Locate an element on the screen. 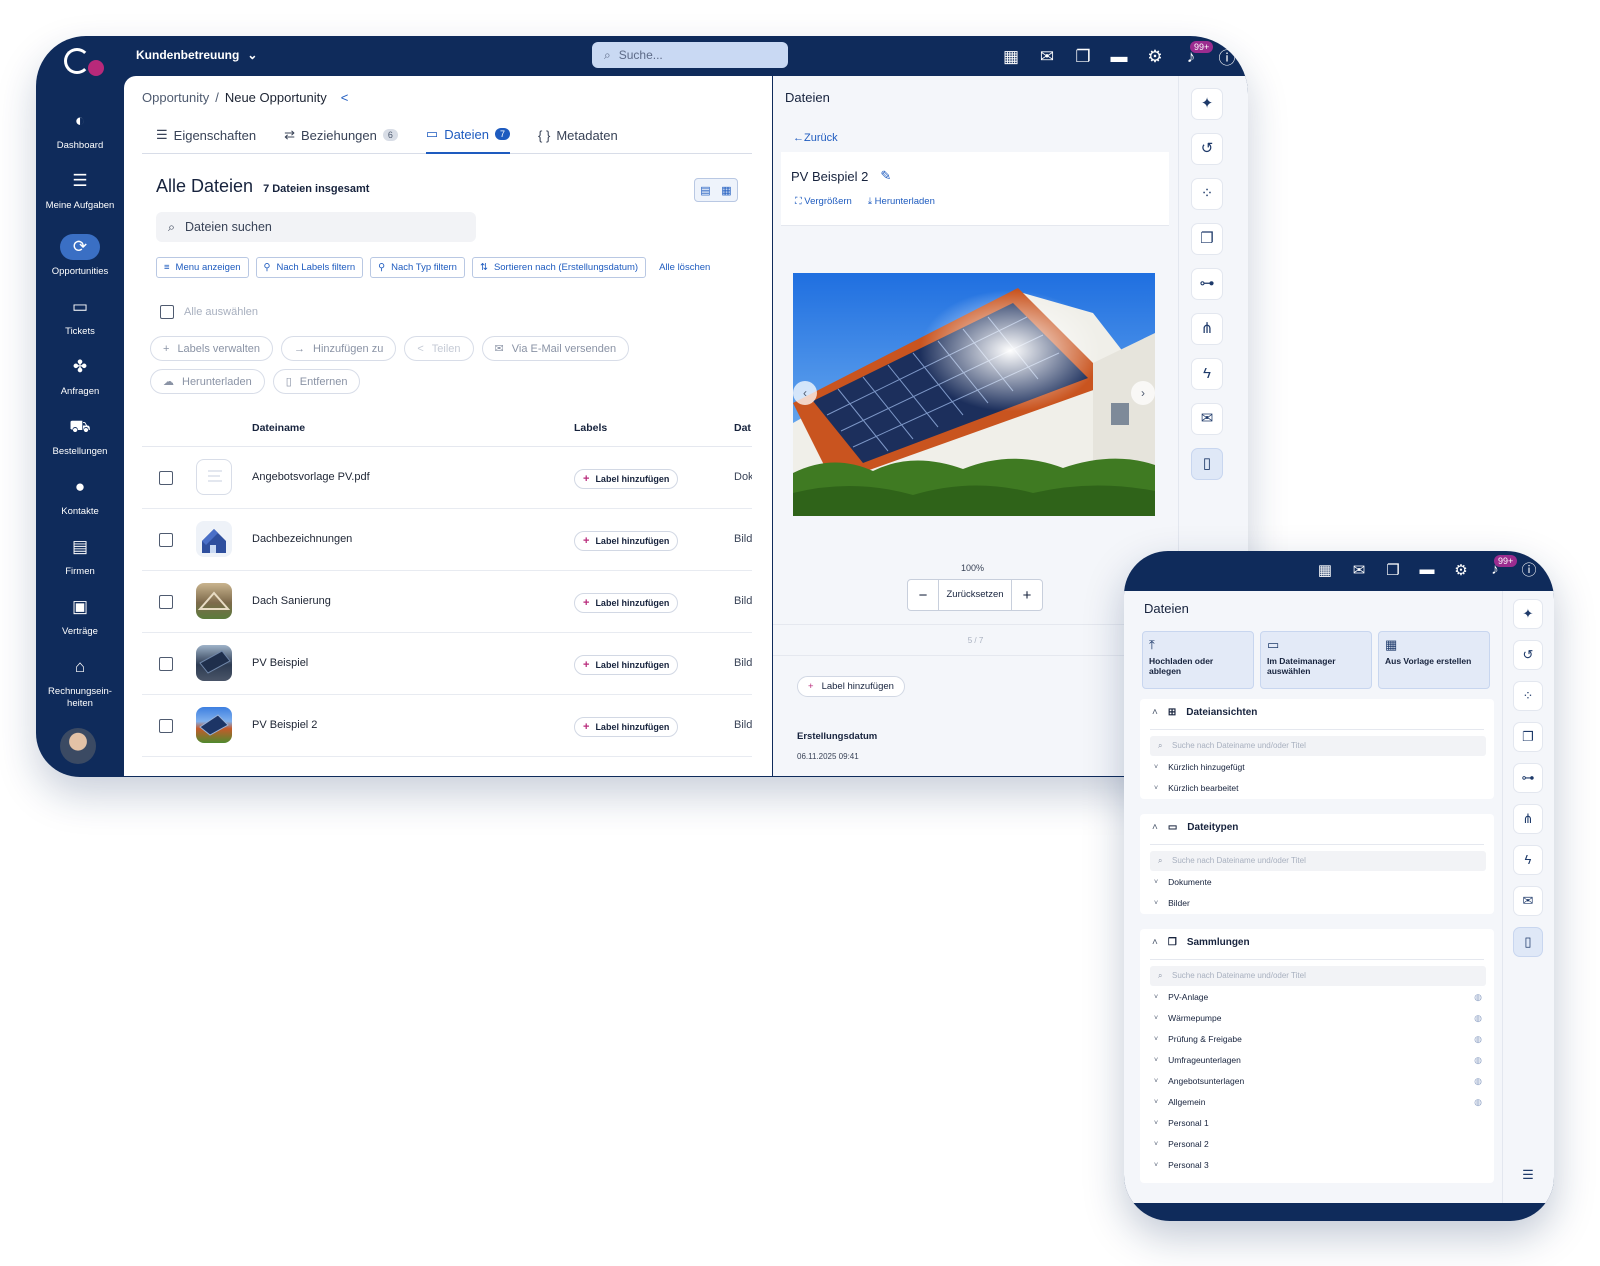  list-item: ˅ Personal 3 is located at coordinates (1181, 1165).